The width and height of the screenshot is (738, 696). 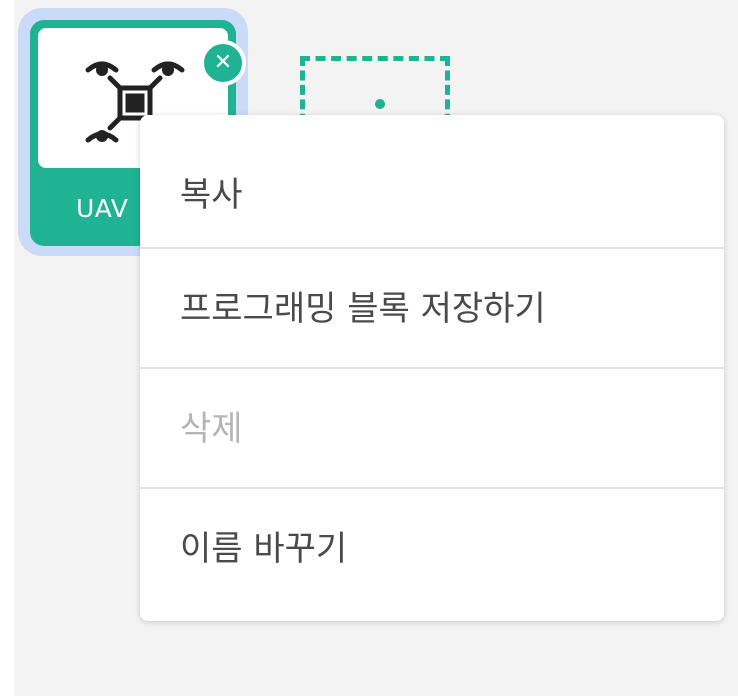 What do you see at coordinates (432, 549) in the screenshot?
I see `menu-item-rename: 이름 바꾸기` at bounding box center [432, 549].